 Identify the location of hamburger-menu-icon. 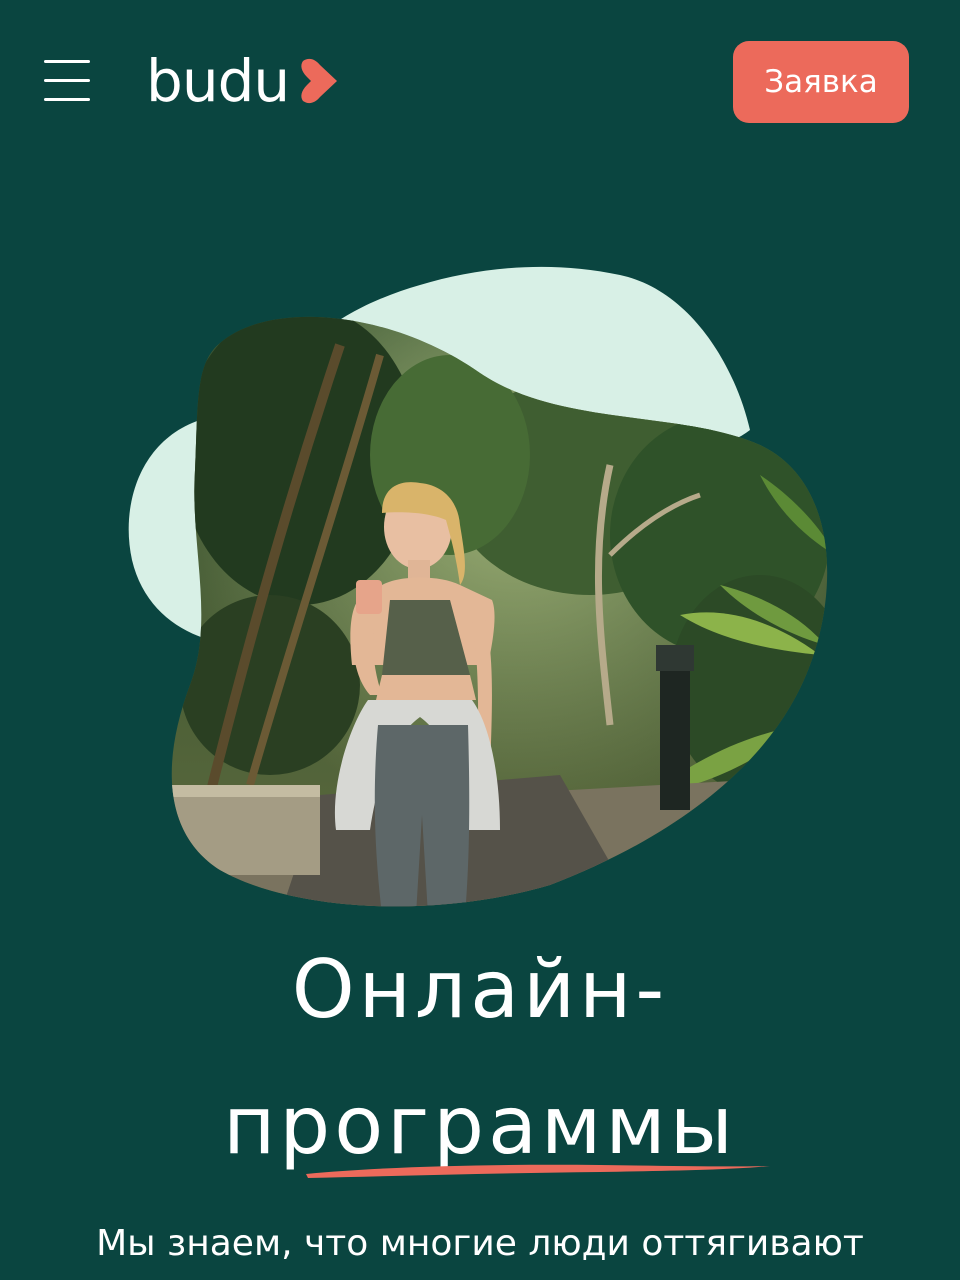
(67, 61).